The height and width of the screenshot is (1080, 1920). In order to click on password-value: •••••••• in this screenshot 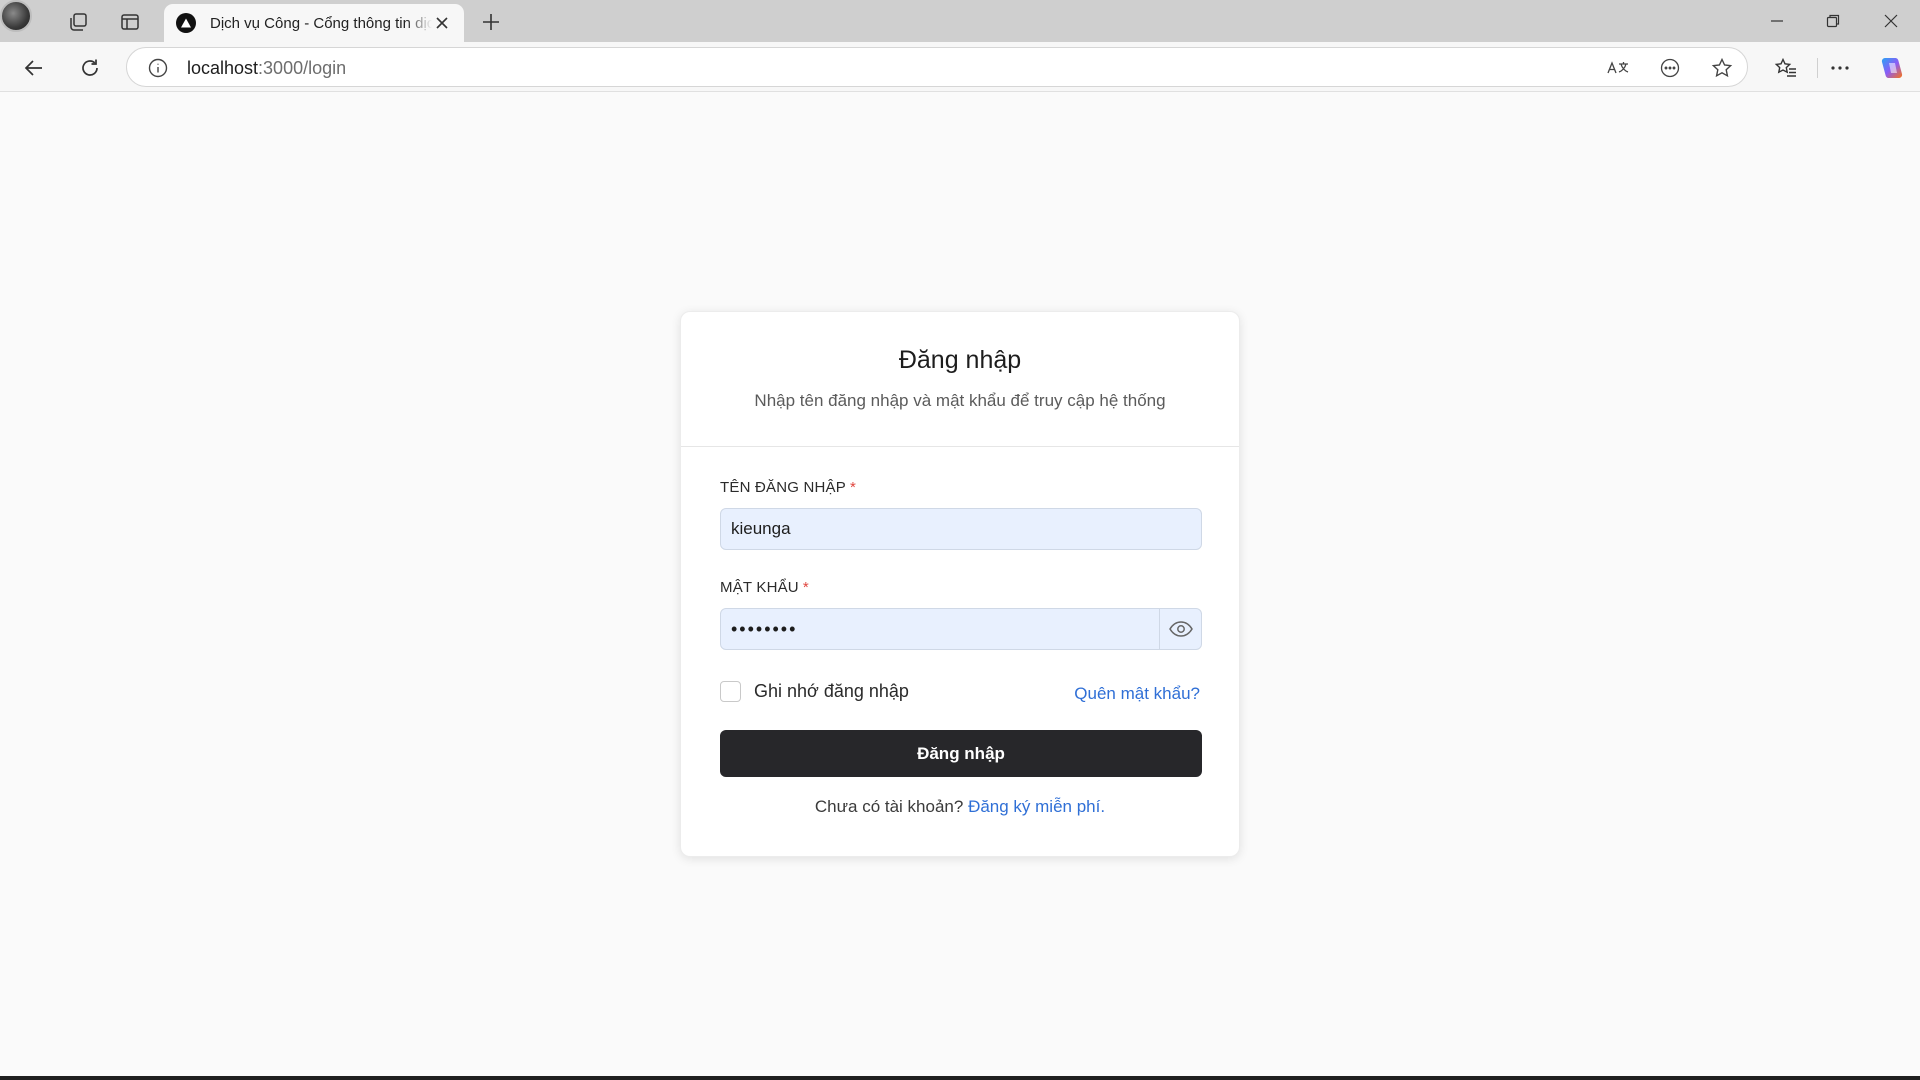, I will do `click(764, 628)`.